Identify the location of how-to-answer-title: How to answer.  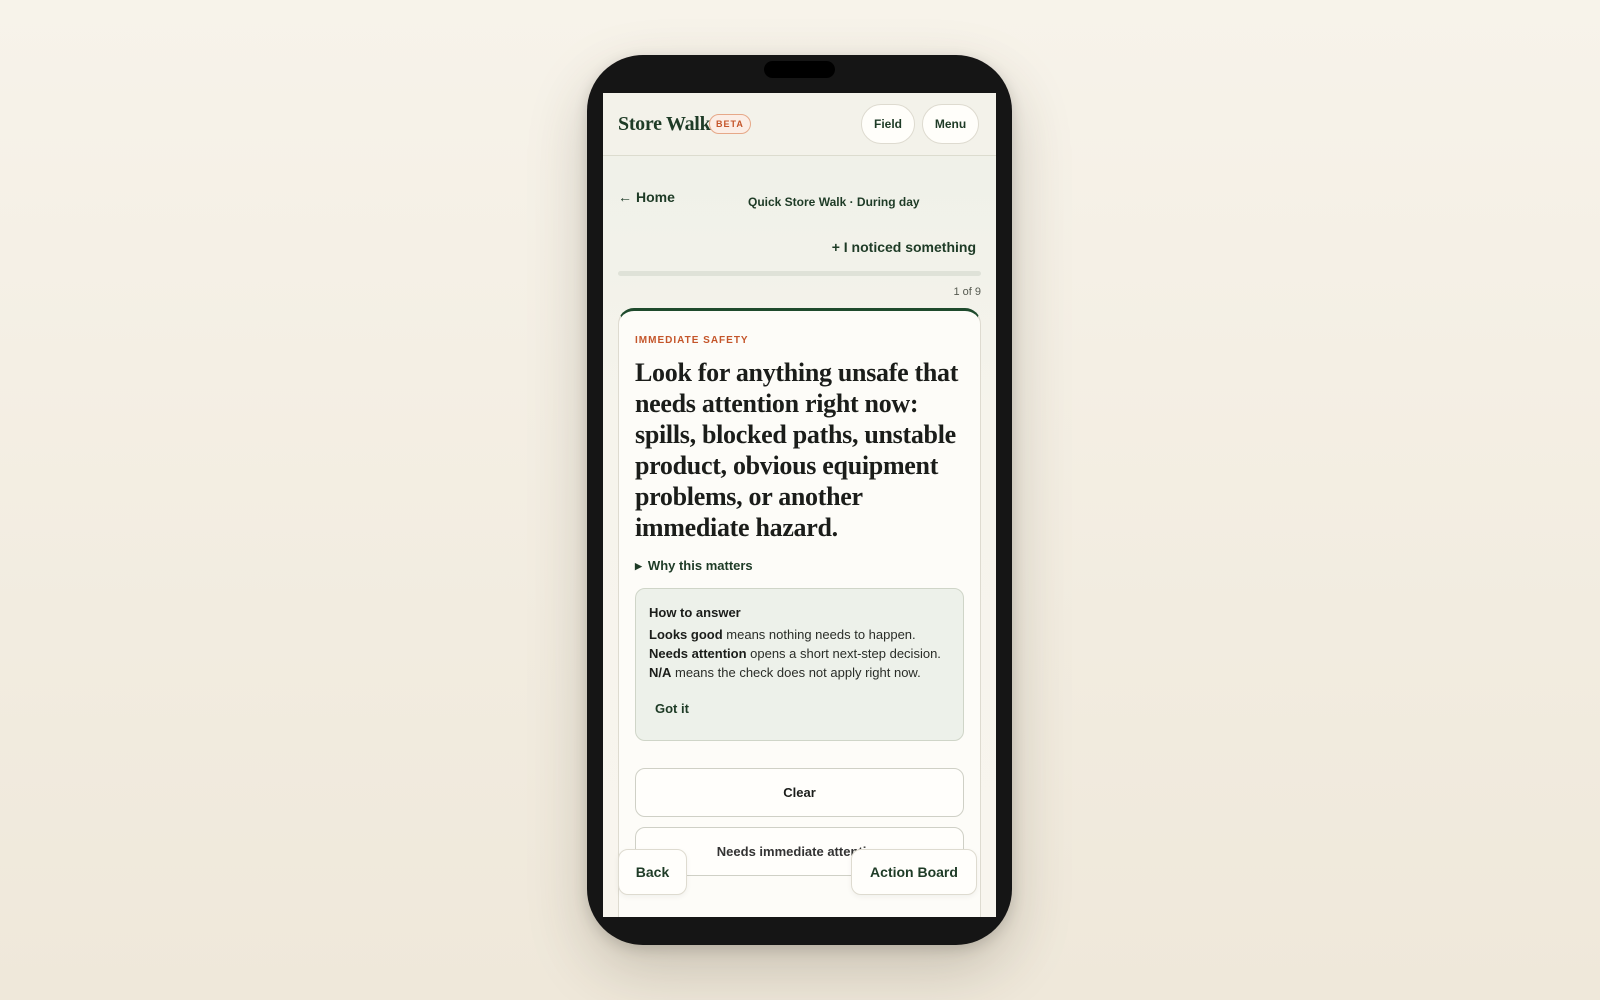
(695, 612).